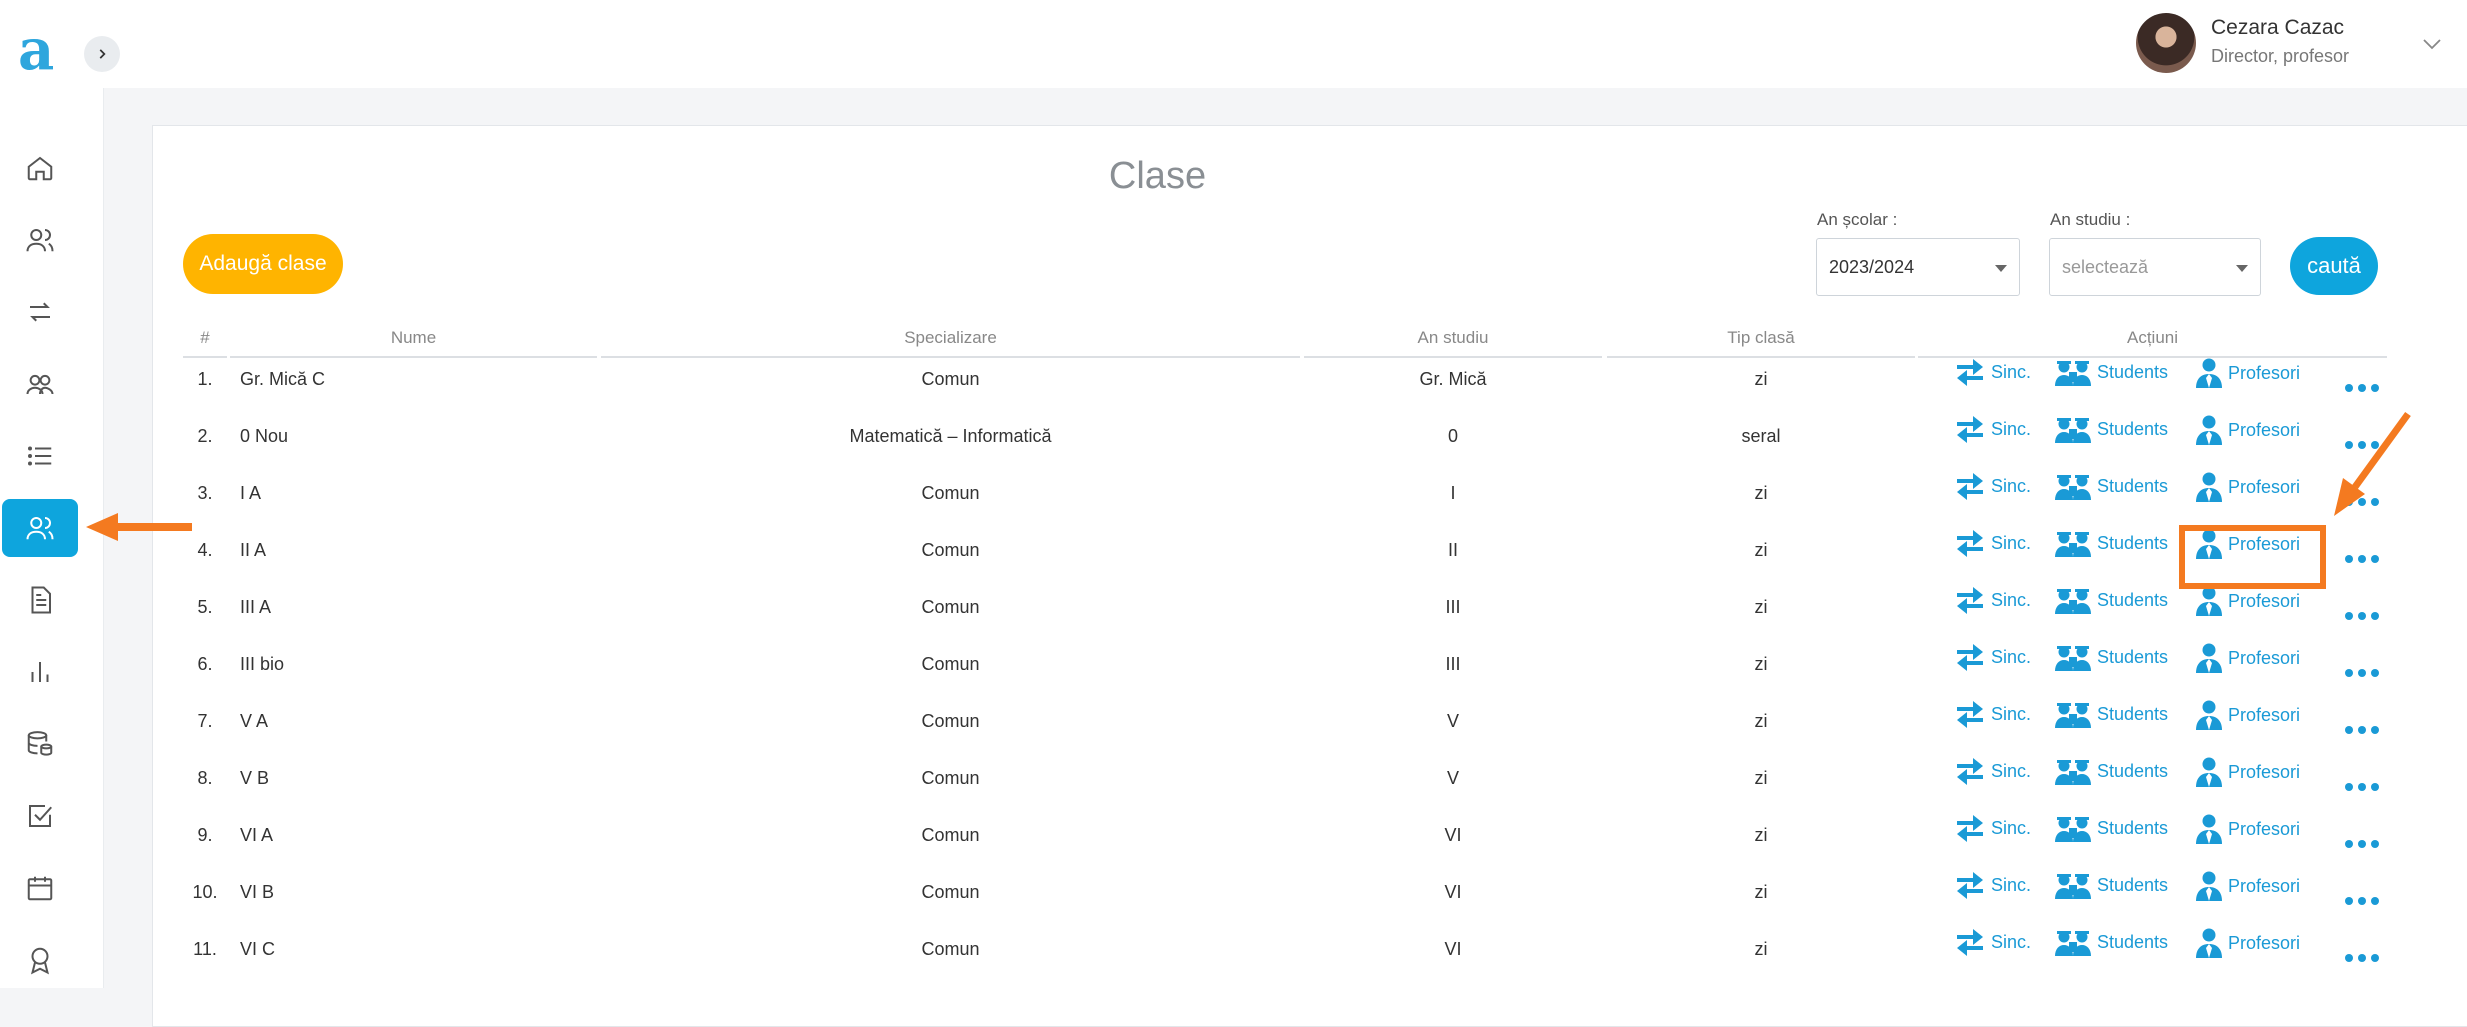  I want to click on sidebar-toggle-button, so click(102, 54).